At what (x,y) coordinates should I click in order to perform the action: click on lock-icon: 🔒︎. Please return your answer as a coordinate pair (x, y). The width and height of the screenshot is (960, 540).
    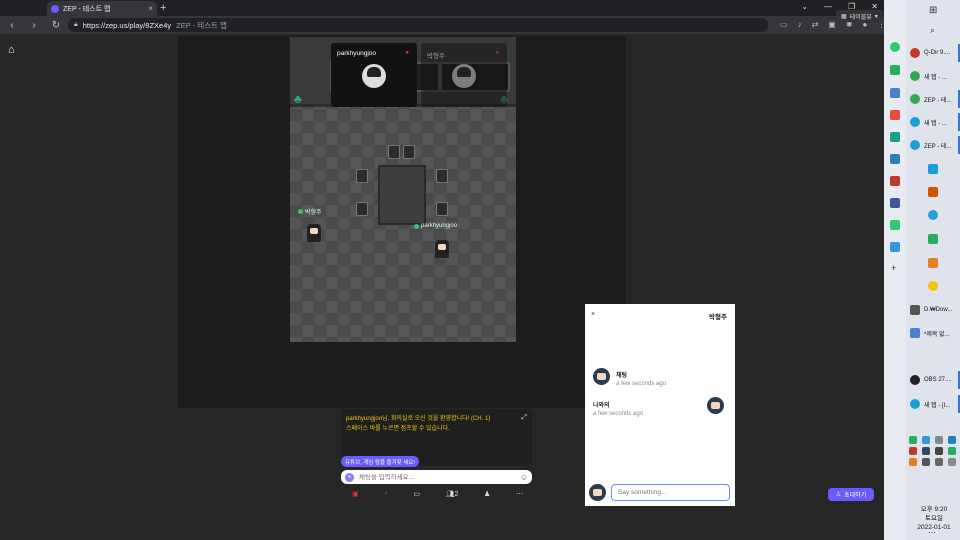
    Looking at the image, I should click on (76, 24).